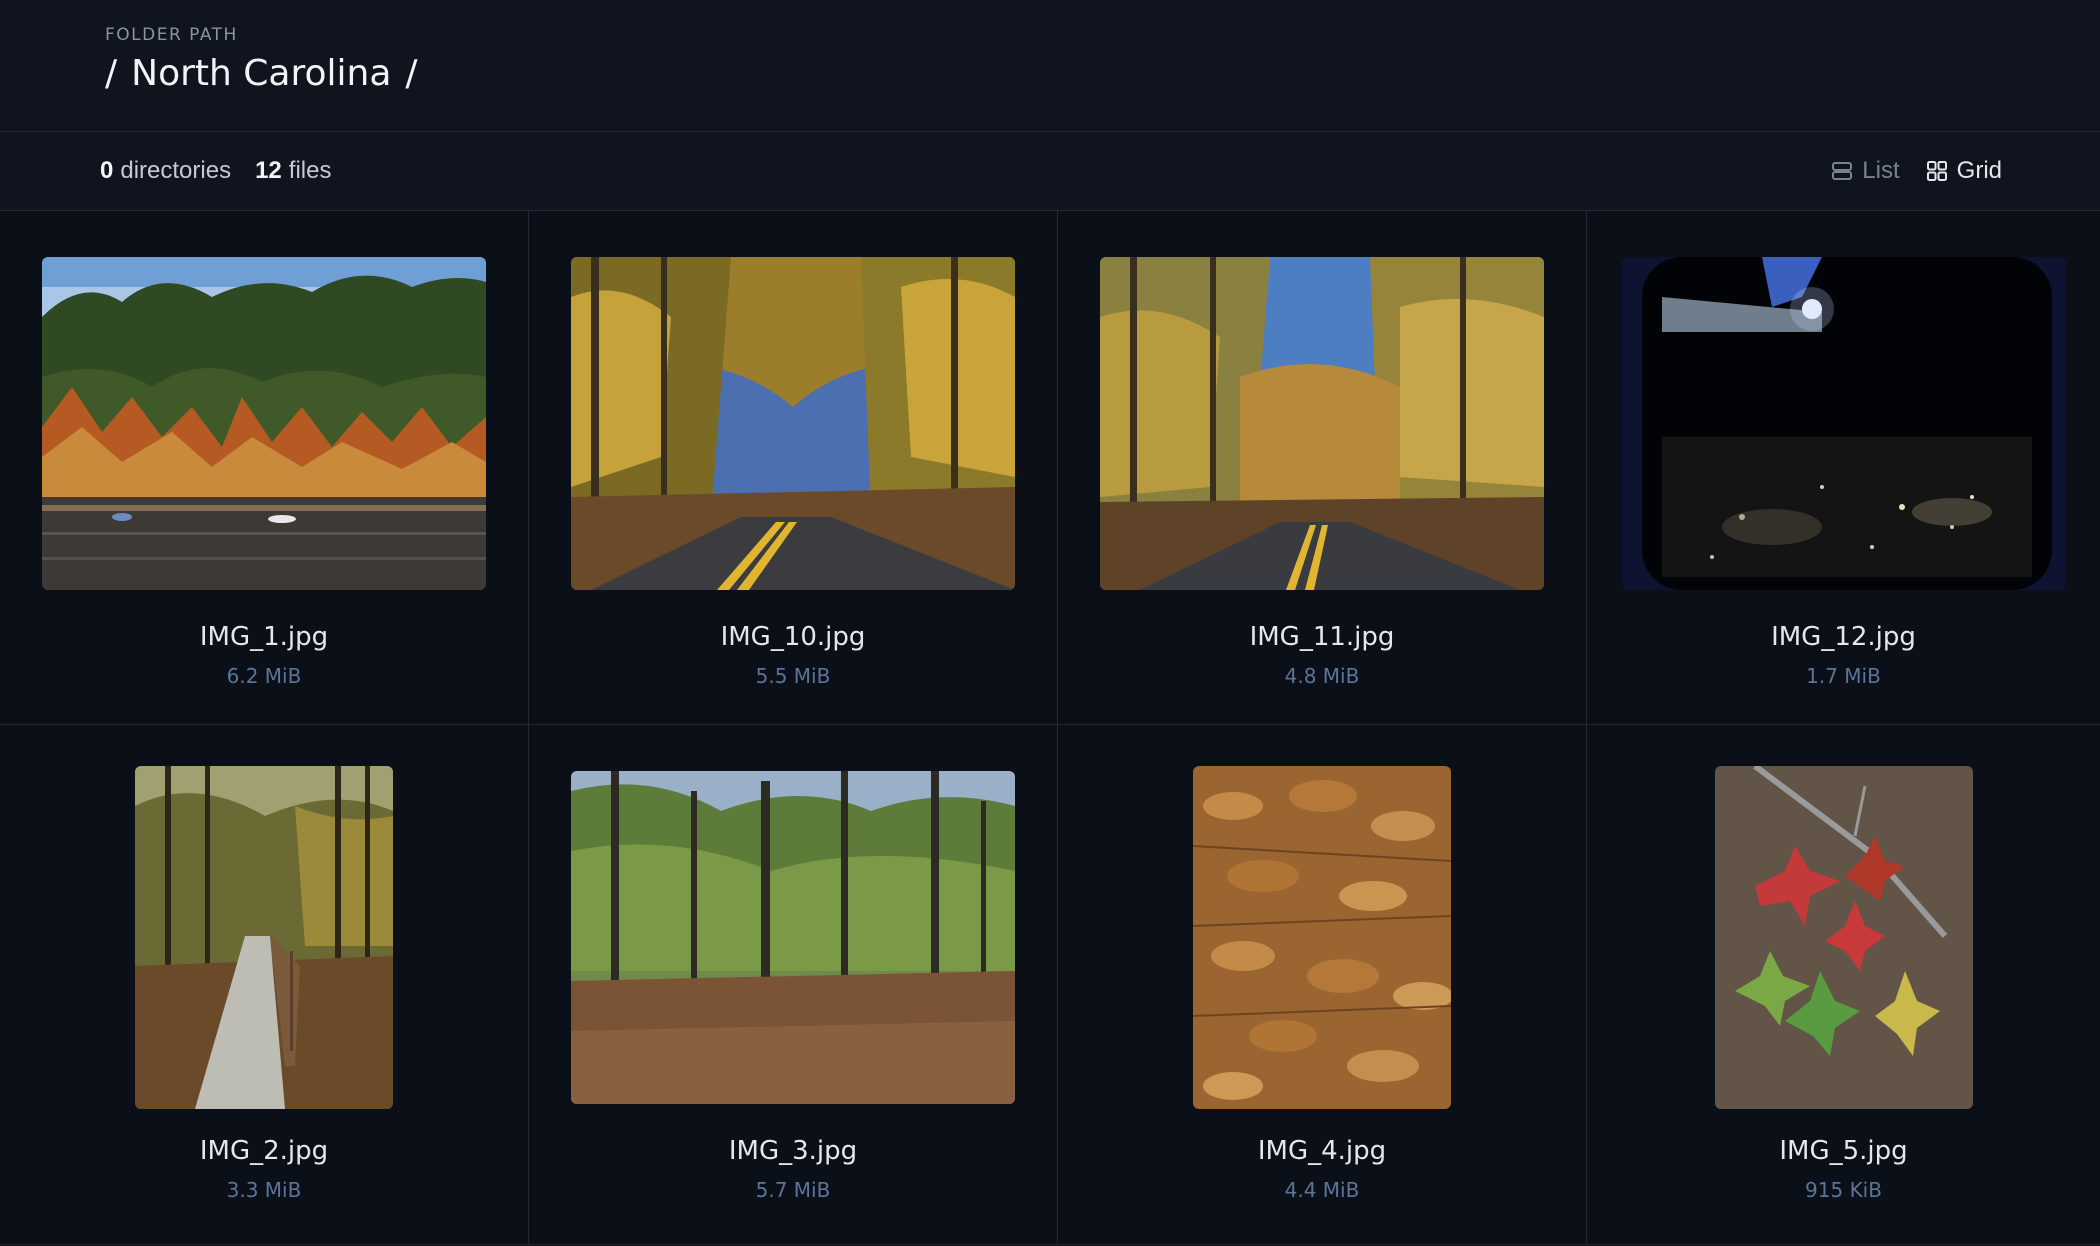 Image resolution: width=2100 pixels, height=1246 pixels. I want to click on item-counts: 0 directories 12 files, so click(215, 171).